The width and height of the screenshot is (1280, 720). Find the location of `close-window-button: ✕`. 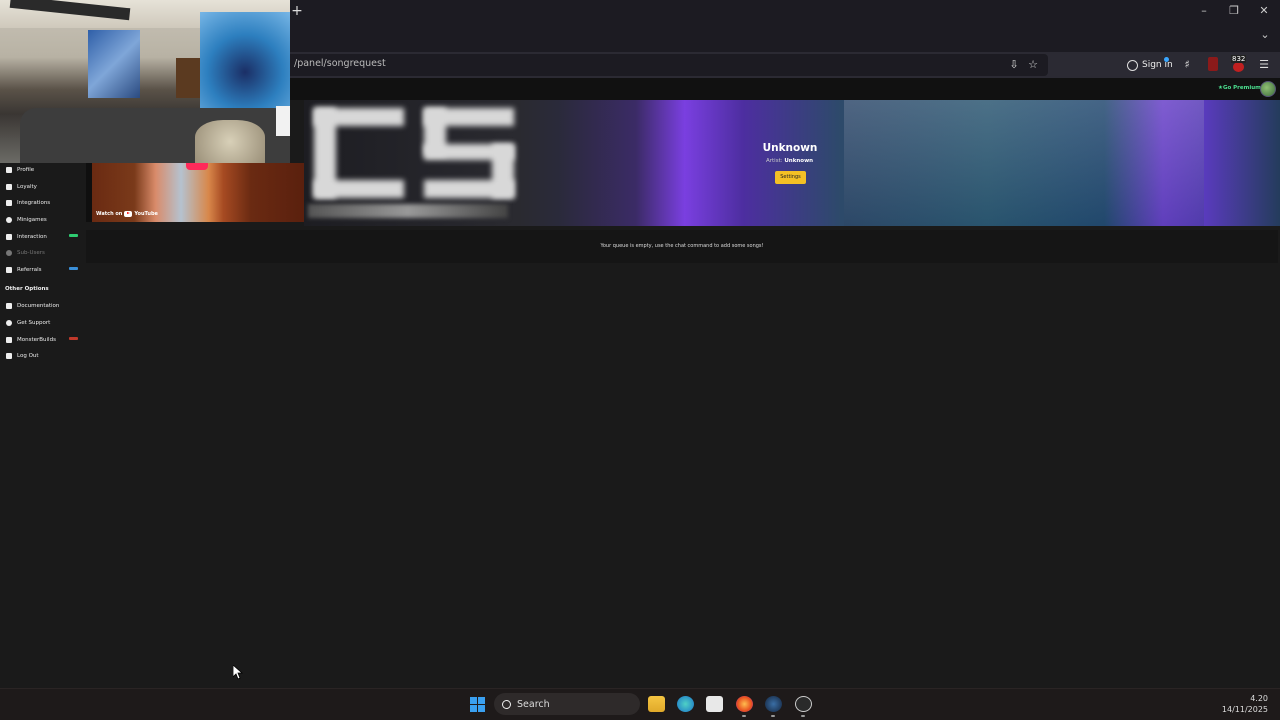

close-window-button: ✕ is located at coordinates (1264, 11).